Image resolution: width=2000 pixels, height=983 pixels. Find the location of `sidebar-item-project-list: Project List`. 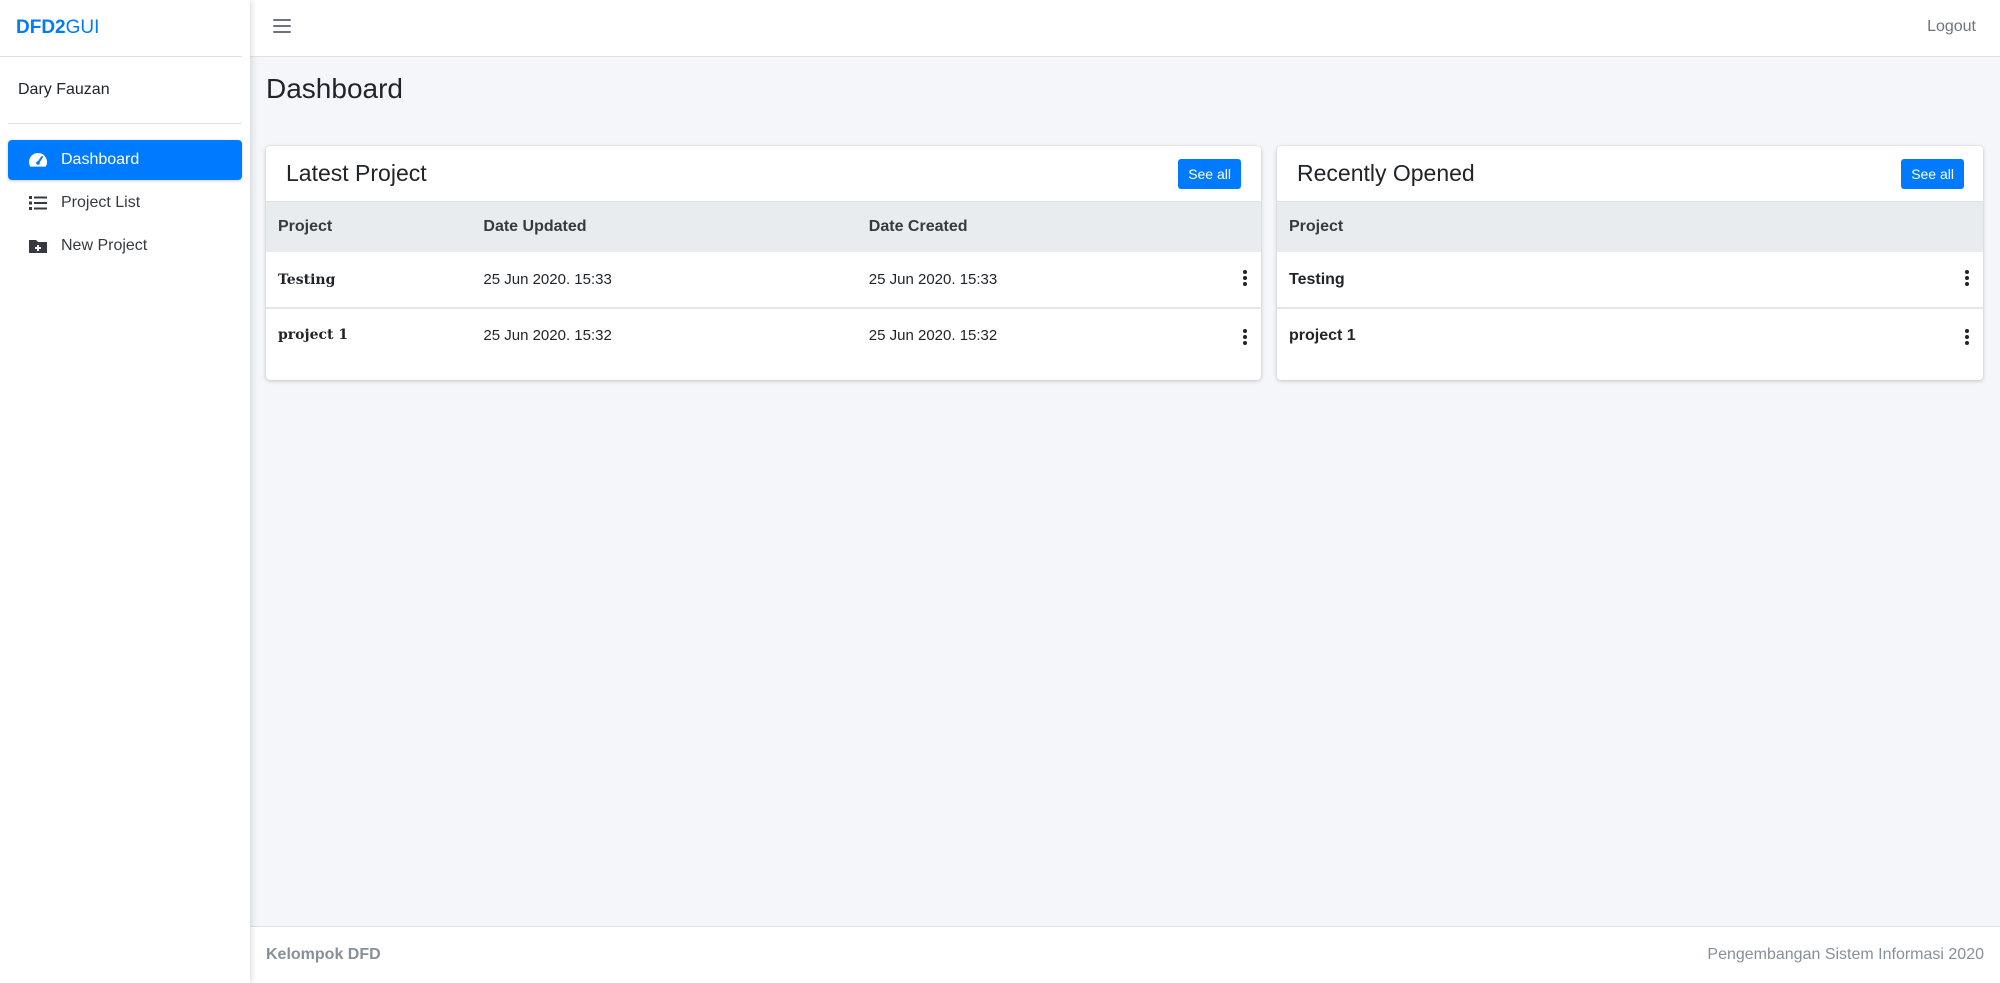

sidebar-item-project-list: Project List is located at coordinates (125, 203).